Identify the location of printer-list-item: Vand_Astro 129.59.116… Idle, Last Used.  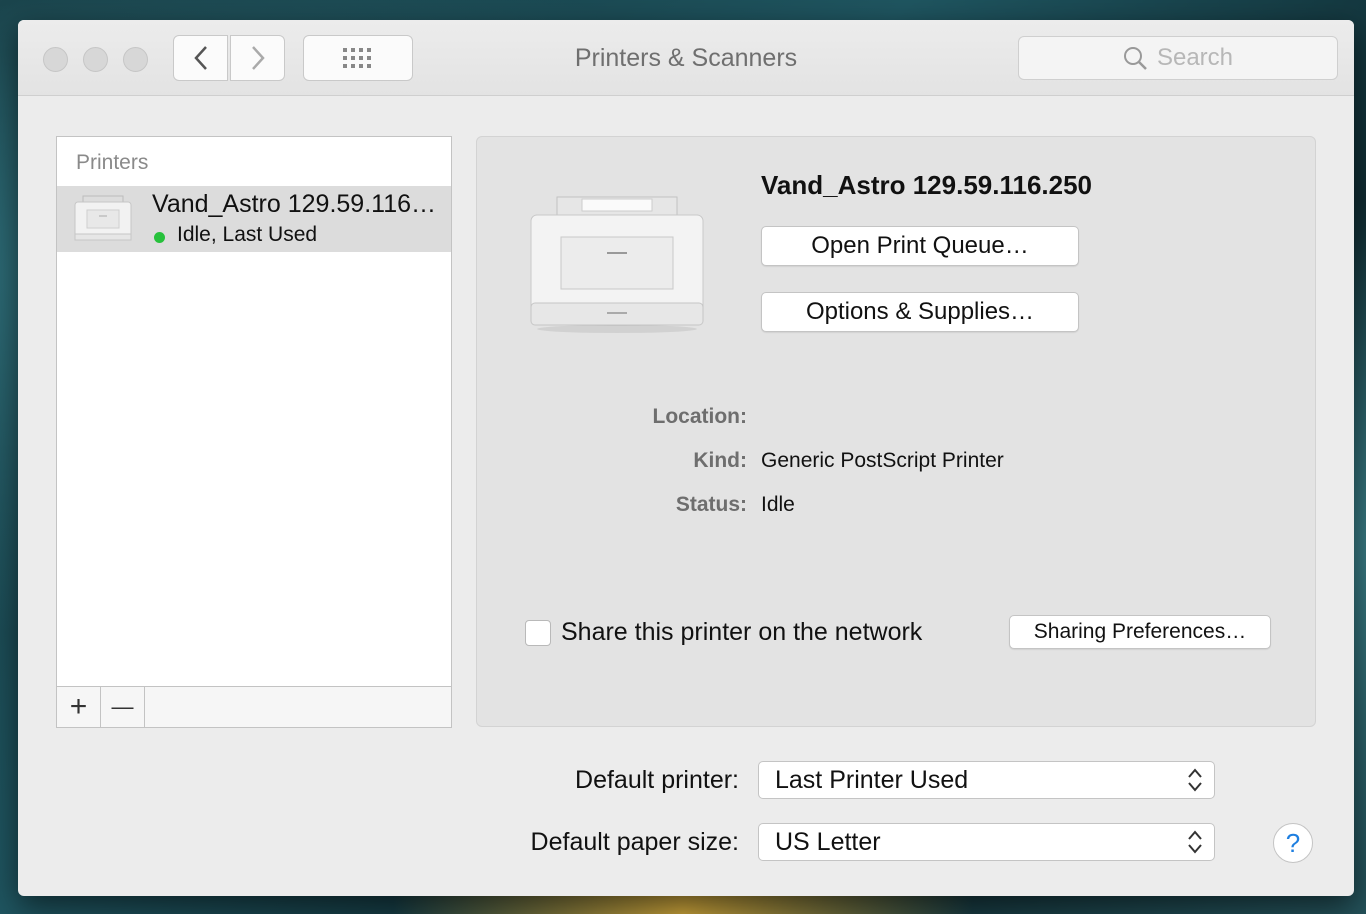
(254, 219).